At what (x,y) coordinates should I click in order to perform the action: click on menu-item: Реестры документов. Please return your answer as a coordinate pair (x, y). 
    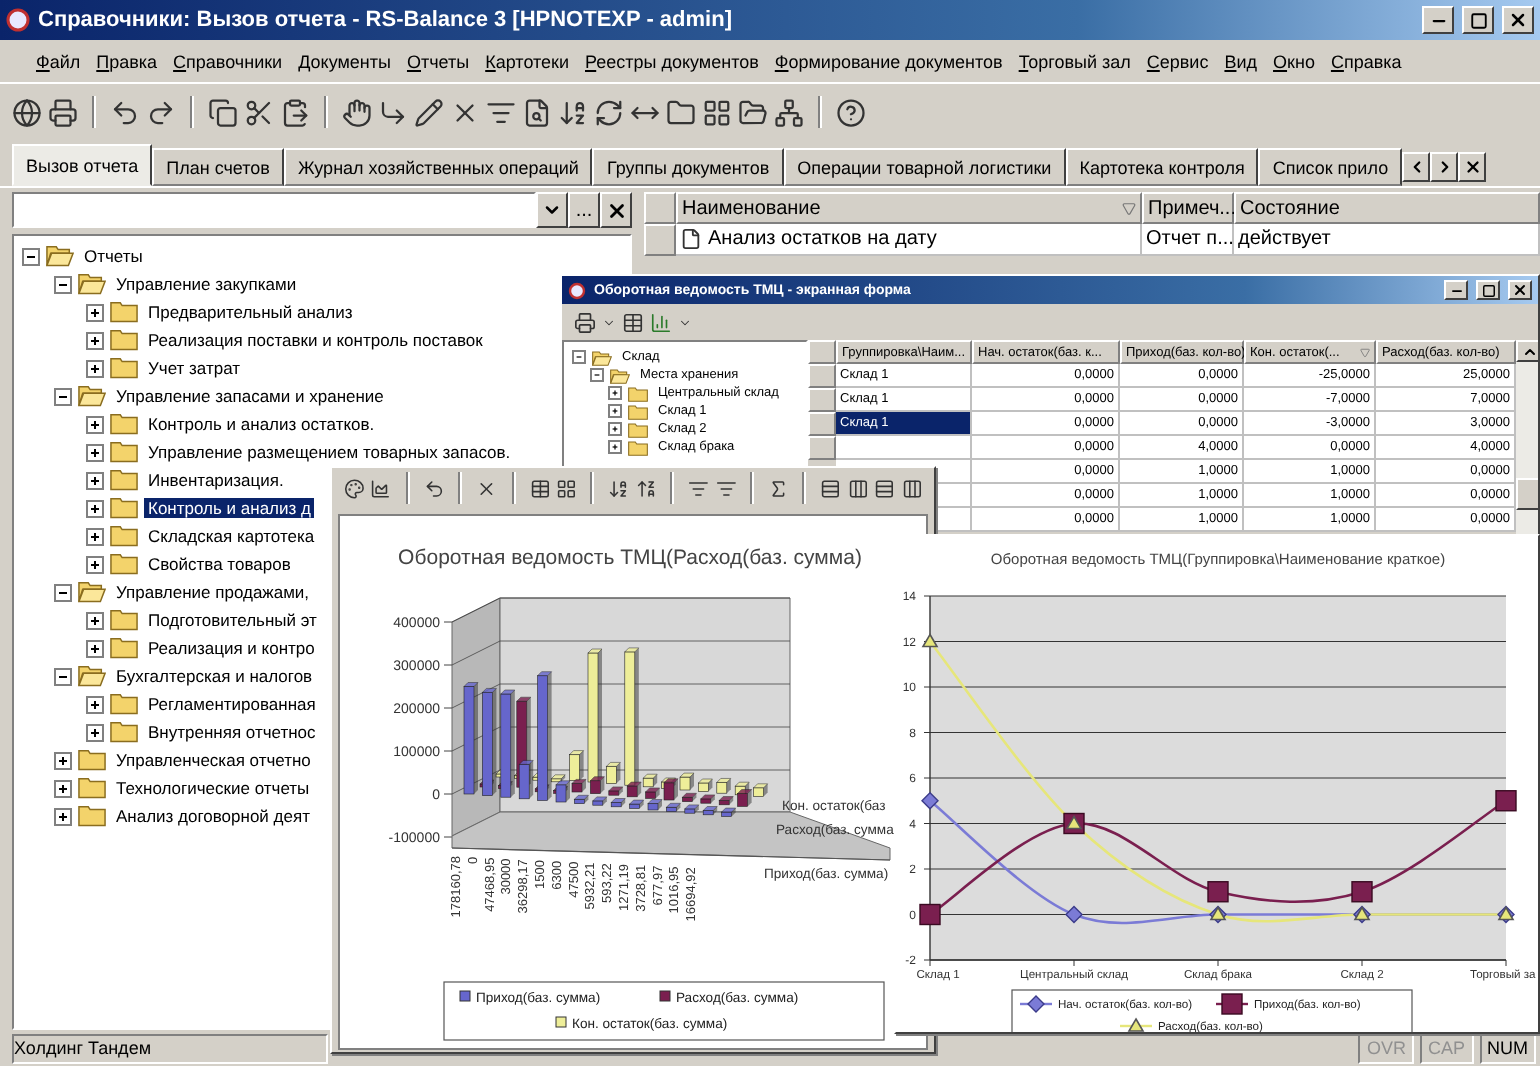
    Looking at the image, I should click on (672, 61).